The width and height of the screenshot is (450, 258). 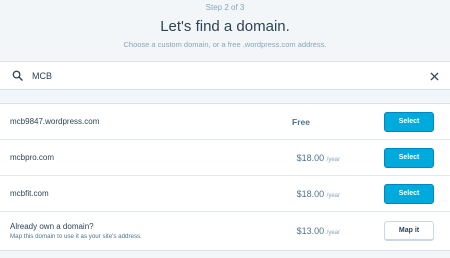 I want to click on domain-price: Free, so click(x=301, y=121).